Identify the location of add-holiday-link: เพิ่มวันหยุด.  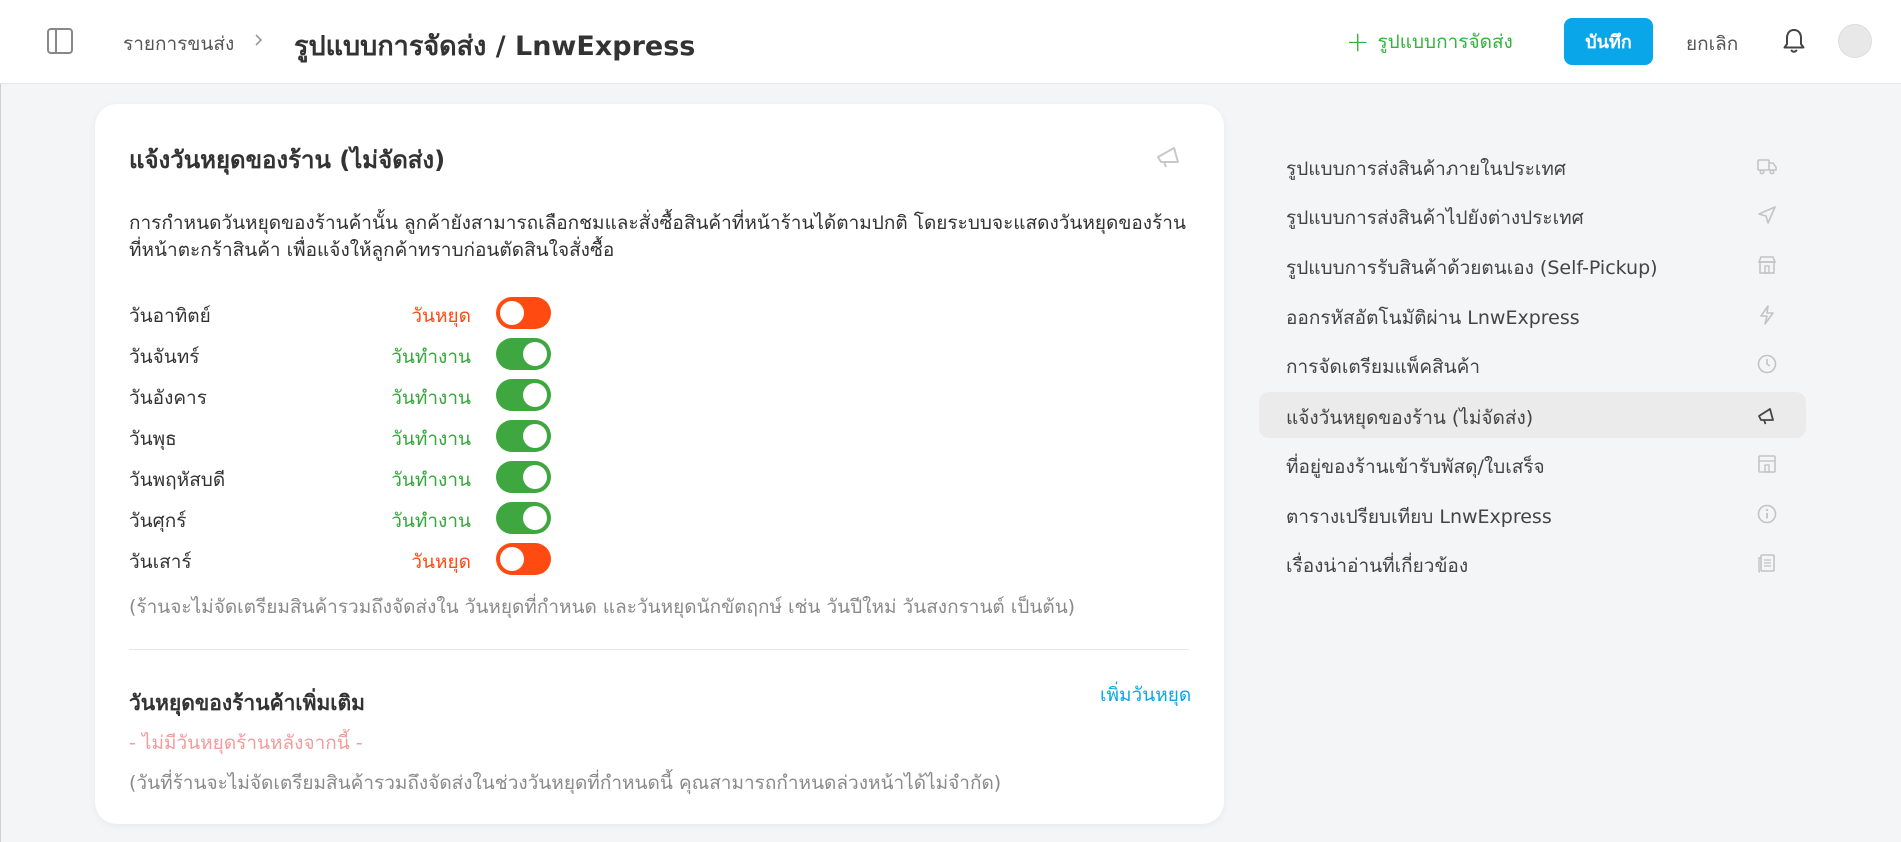
(1145, 695).